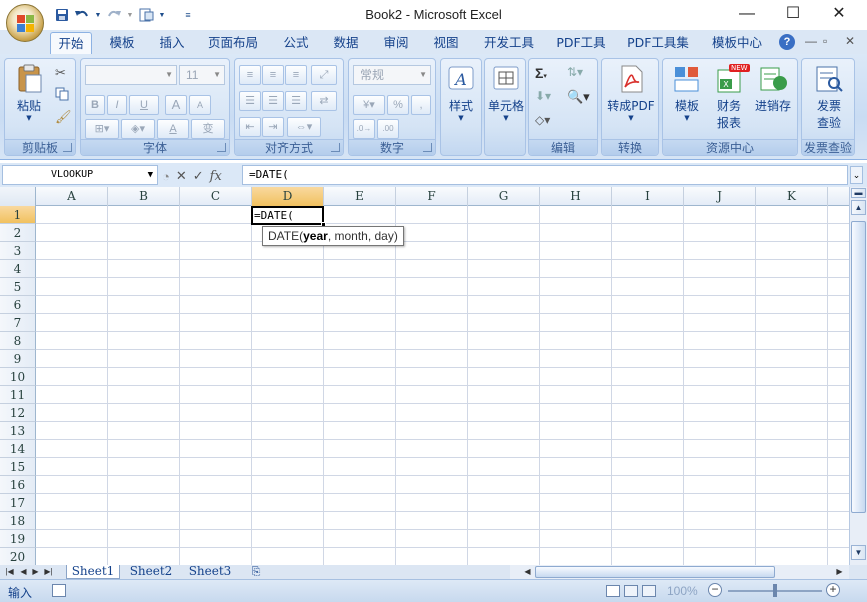 This screenshot has width=867, height=602. What do you see at coordinates (18, 413) in the screenshot?
I see `row-header-12: 12` at bounding box center [18, 413].